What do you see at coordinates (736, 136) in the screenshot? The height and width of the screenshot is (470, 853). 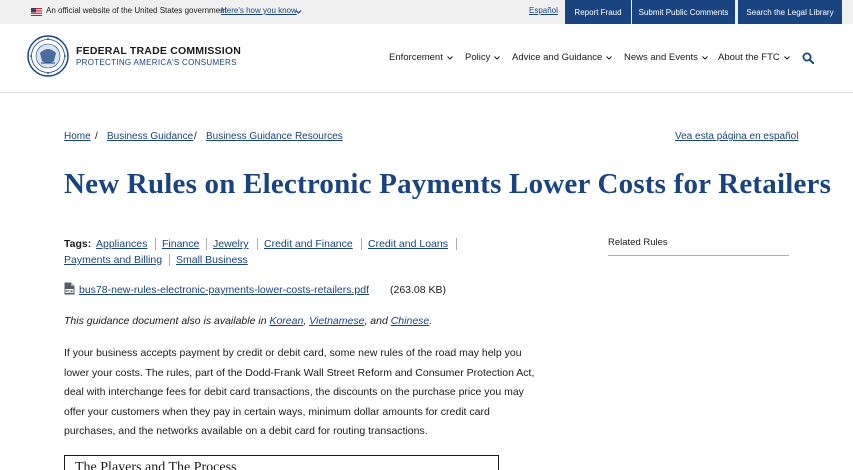 I see `spanish-version-link: Vea esta página en español` at bounding box center [736, 136].